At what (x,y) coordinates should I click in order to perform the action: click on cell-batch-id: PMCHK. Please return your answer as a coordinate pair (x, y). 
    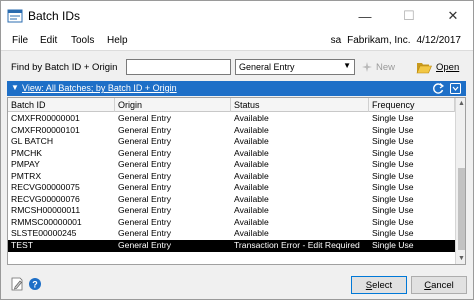
    Looking at the image, I should click on (27, 152).